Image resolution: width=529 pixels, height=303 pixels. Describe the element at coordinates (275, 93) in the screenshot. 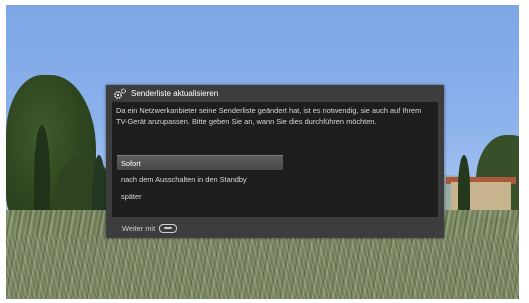

I see `dialog-title-bar: Senderliste aktualisieren` at that location.